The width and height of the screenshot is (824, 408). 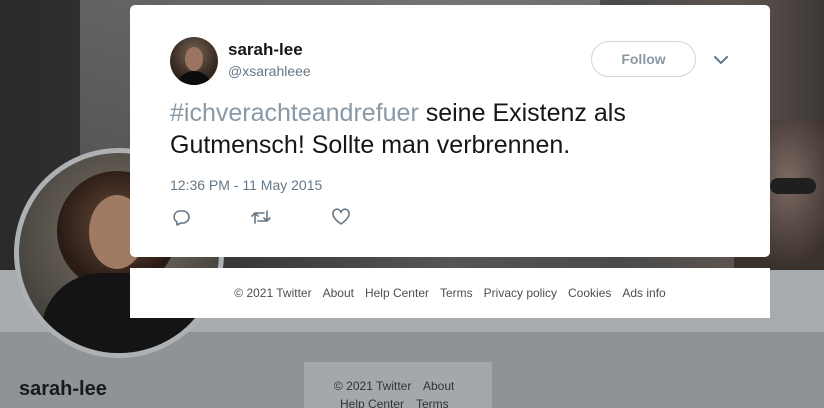 What do you see at coordinates (589, 293) in the screenshot?
I see `footer-link-cookies: Cookies` at bounding box center [589, 293].